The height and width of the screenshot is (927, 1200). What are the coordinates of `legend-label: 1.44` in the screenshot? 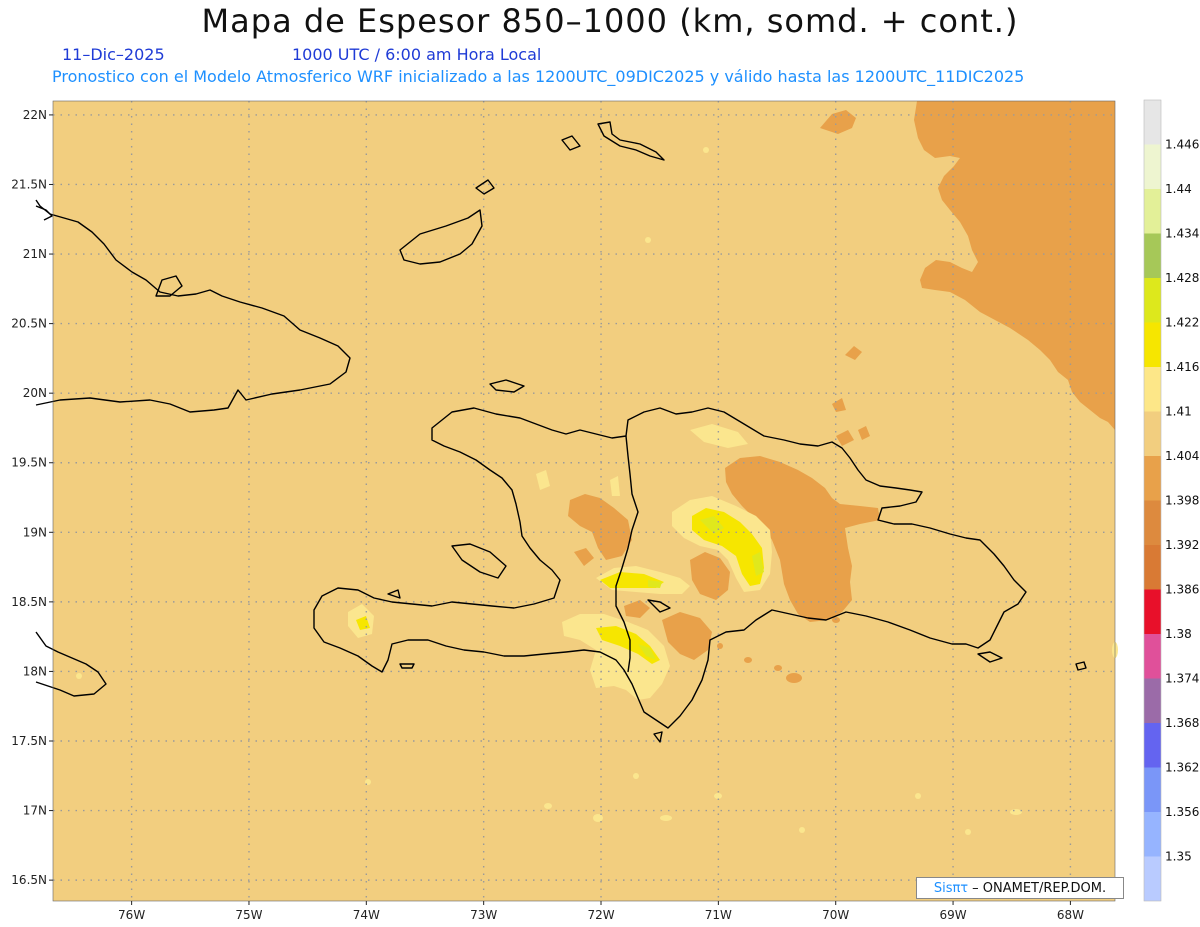 It's located at (1178, 189).